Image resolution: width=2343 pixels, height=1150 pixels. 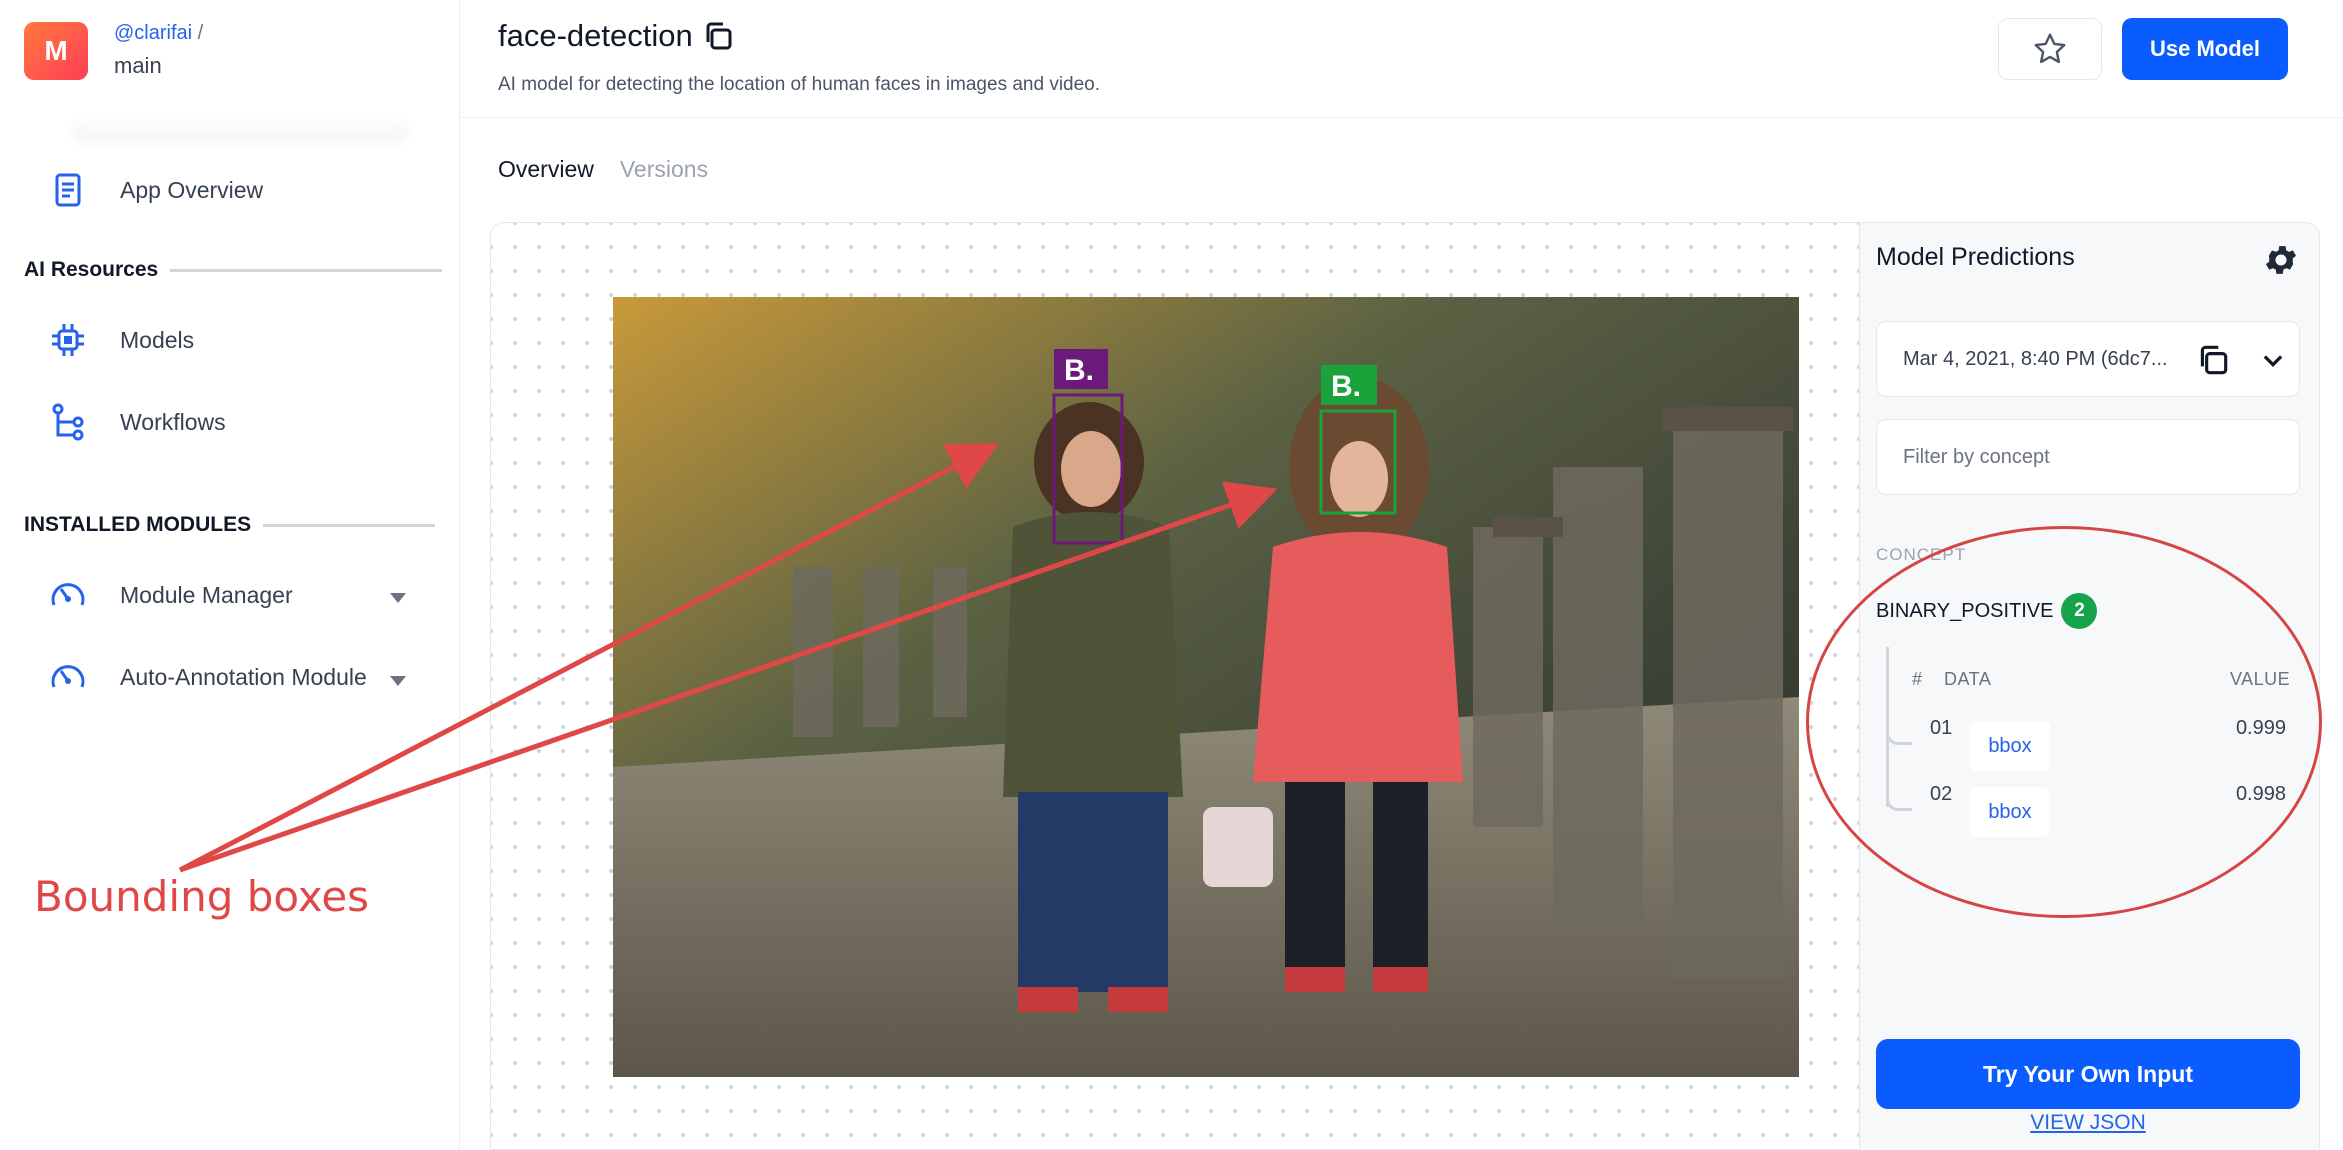 I want to click on sidebar-item-label: Workflows, so click(x=173, y=421).